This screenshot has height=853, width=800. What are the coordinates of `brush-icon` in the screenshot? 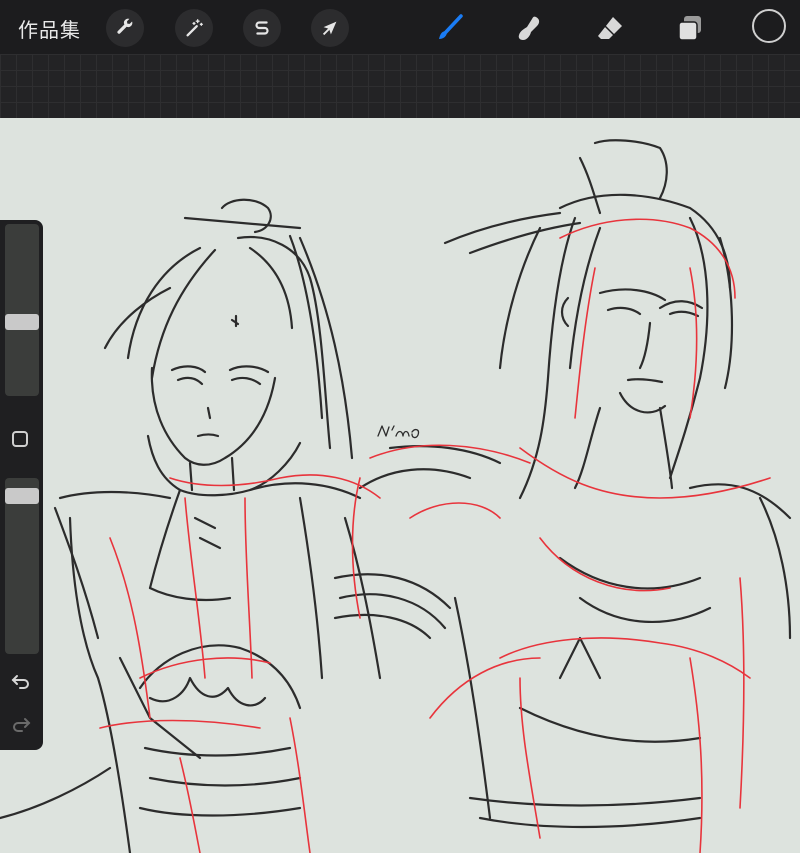 It's located at (451, 26).